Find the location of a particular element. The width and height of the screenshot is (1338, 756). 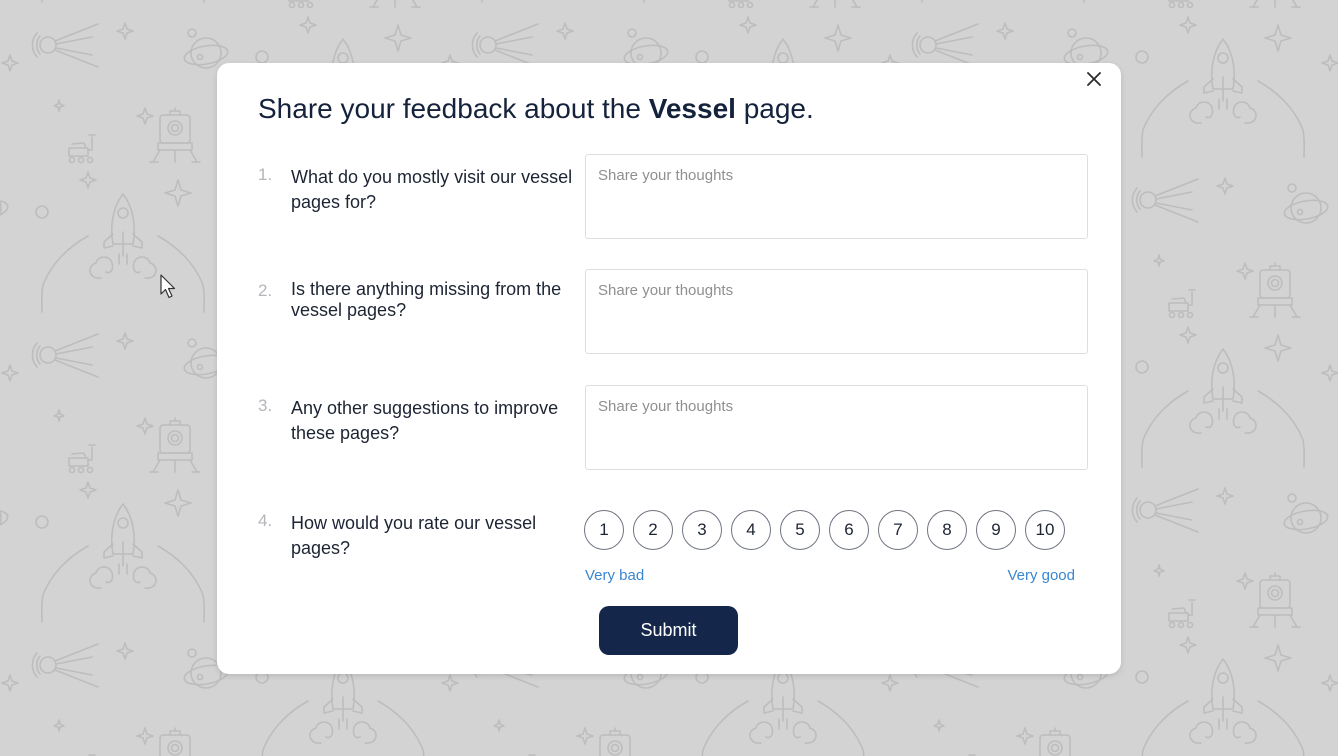

question-number: 2. is located at coordinates (265, 290).